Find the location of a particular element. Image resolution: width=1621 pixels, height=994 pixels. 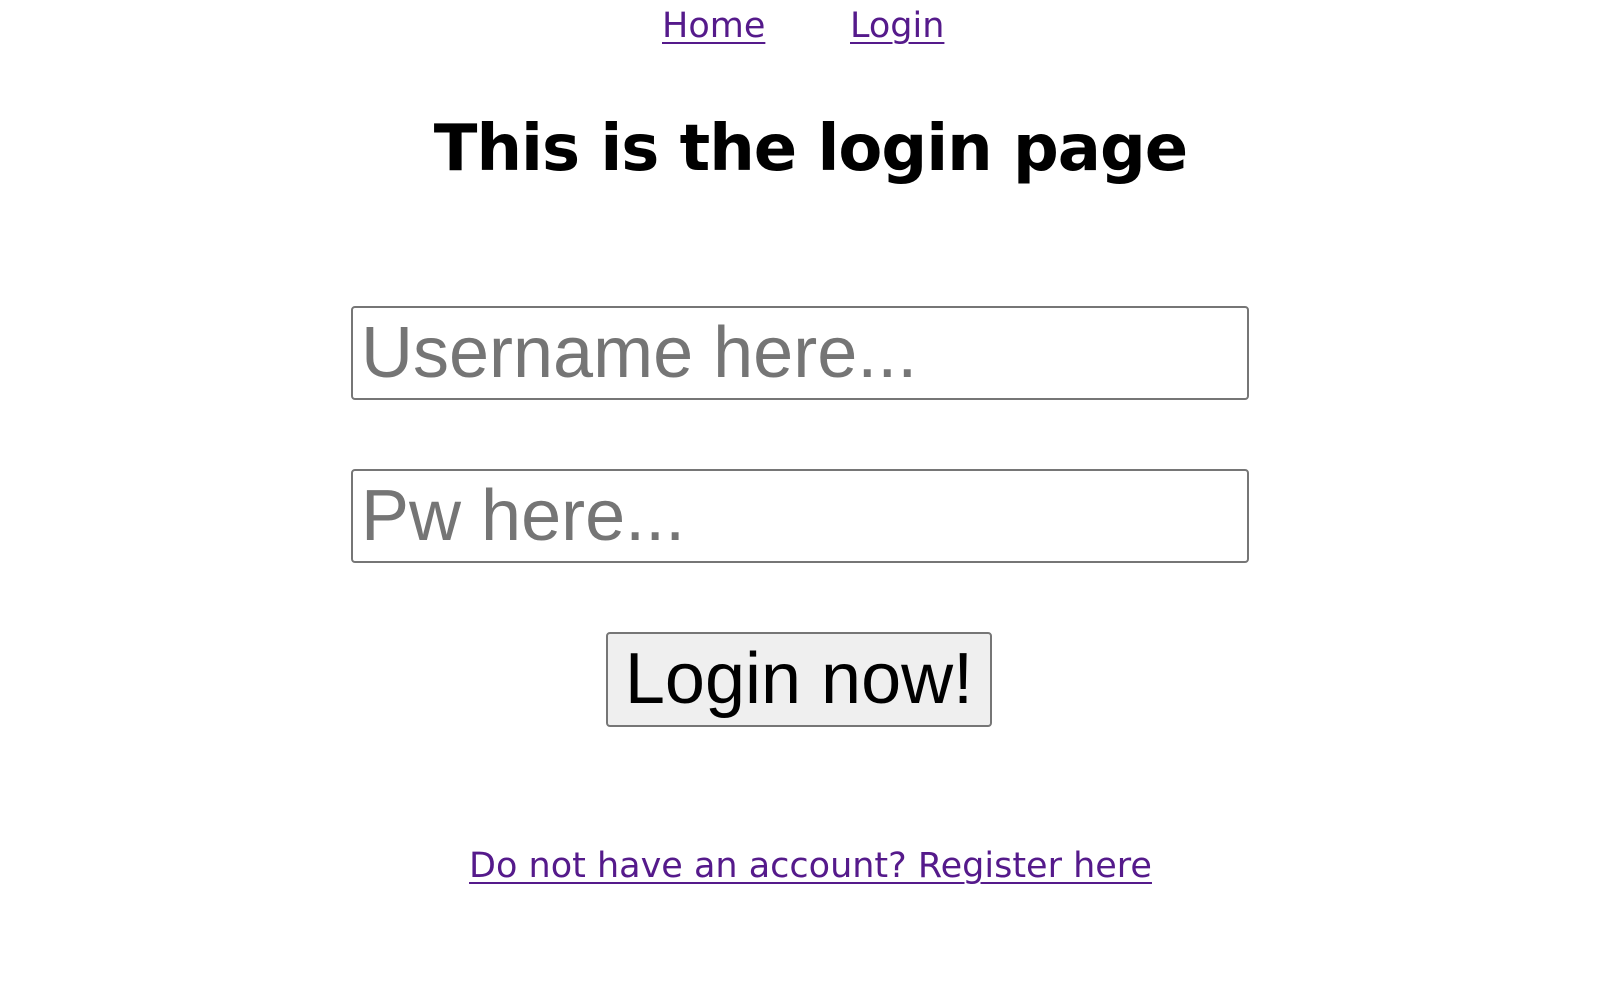

top-nav: Home Login is located at coordinates (810, 26).